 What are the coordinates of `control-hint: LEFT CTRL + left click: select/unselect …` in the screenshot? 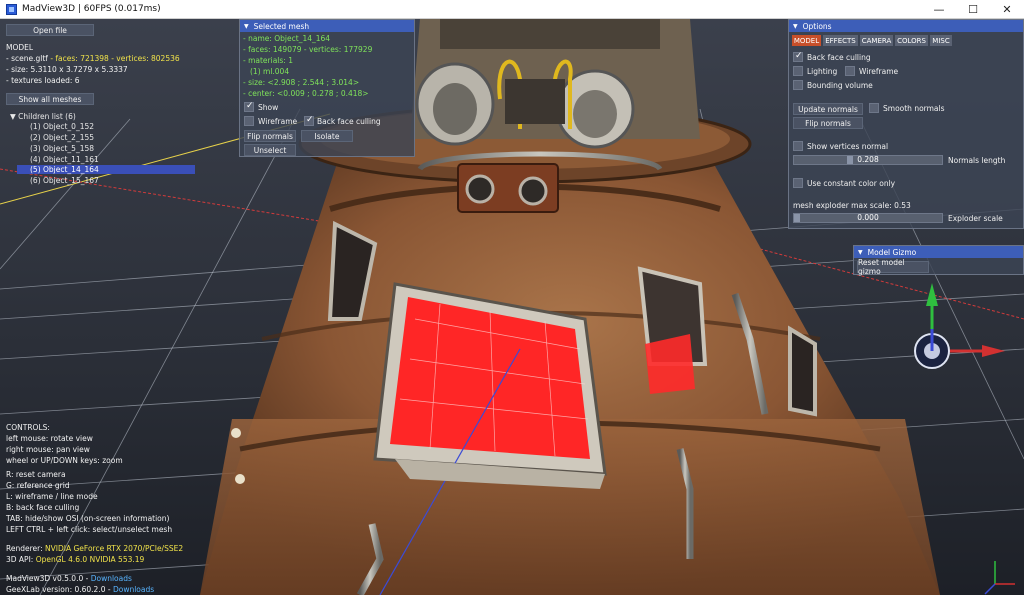 It's located at (89, 529).